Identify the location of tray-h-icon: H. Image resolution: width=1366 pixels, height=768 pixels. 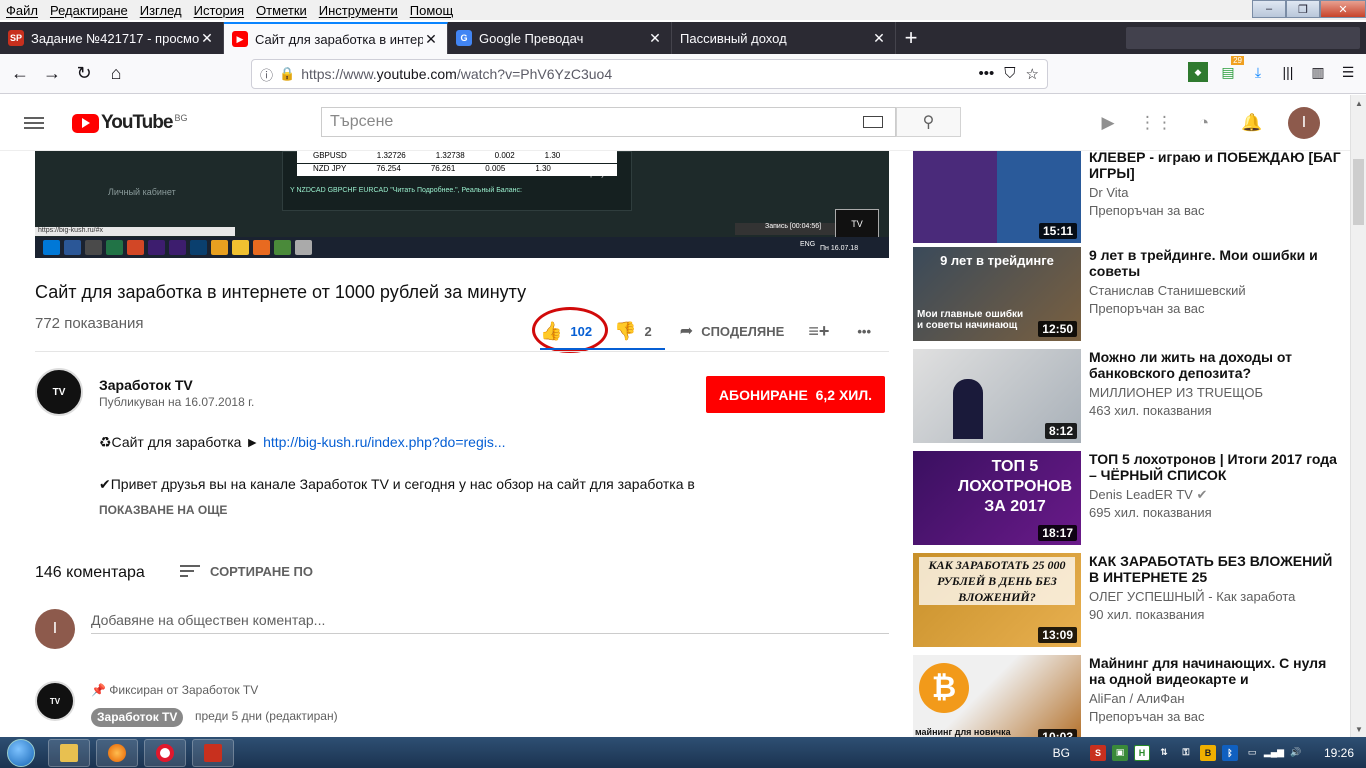
(1141, 752).